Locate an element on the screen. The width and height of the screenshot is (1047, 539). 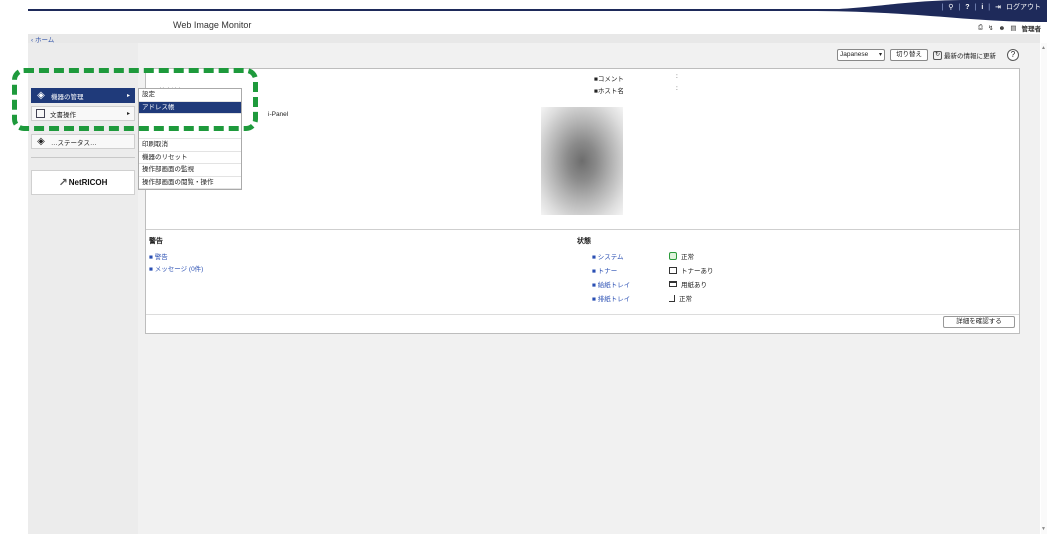
submenu-item-hidden is located at coordinates (190, 126).